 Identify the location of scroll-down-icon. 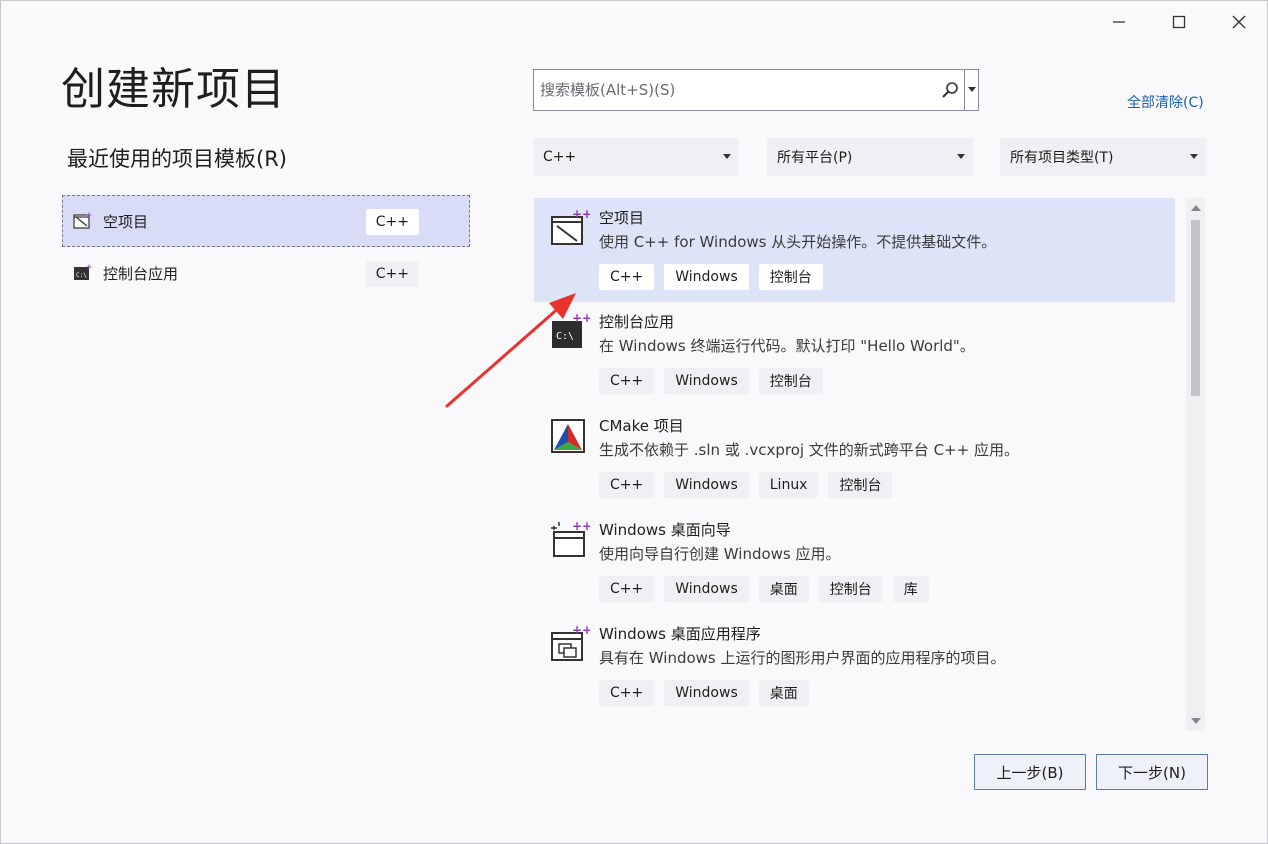
(1196, 721).